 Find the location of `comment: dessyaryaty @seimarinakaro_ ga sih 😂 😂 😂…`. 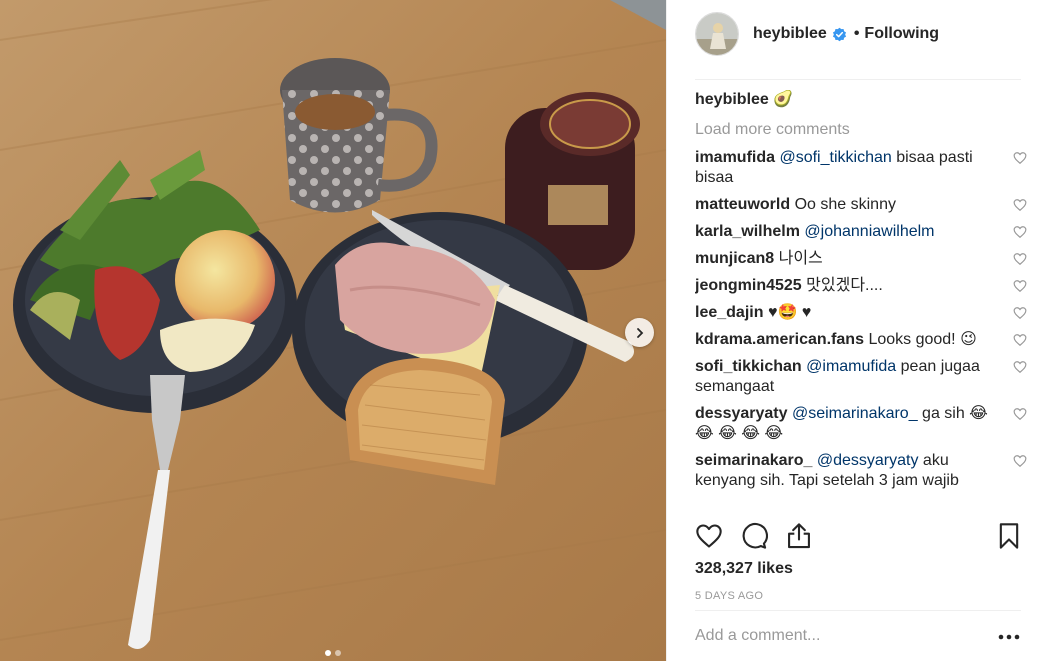

comment: dessyaryaty @seimarinakaro_ ga sih 😂 😂 😂… is located at coordinates (862, 424).